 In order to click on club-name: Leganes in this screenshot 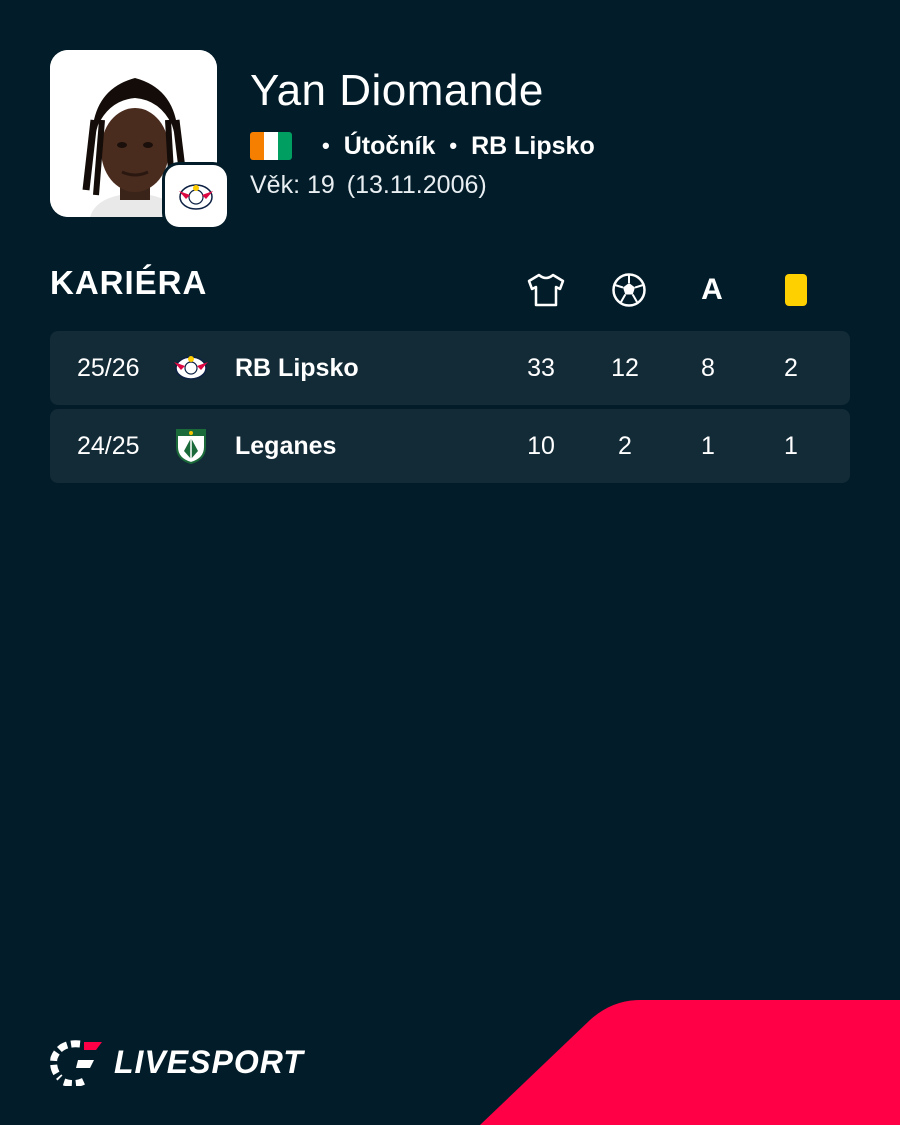, I will do `click(286, 446)`.